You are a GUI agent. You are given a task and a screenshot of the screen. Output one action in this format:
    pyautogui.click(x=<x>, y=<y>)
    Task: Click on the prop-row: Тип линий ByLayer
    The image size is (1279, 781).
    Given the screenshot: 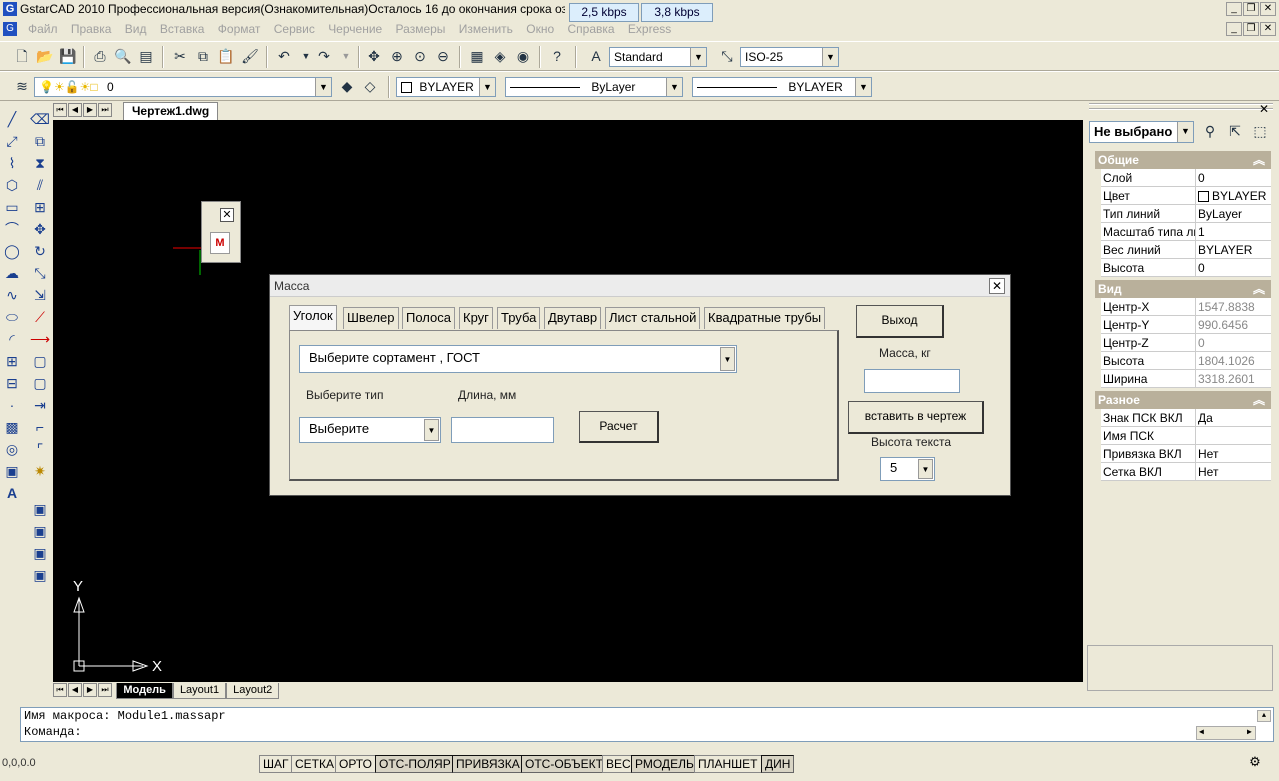 What is the action you would take?
    pyautogui.click(x=1186, y=214)
    